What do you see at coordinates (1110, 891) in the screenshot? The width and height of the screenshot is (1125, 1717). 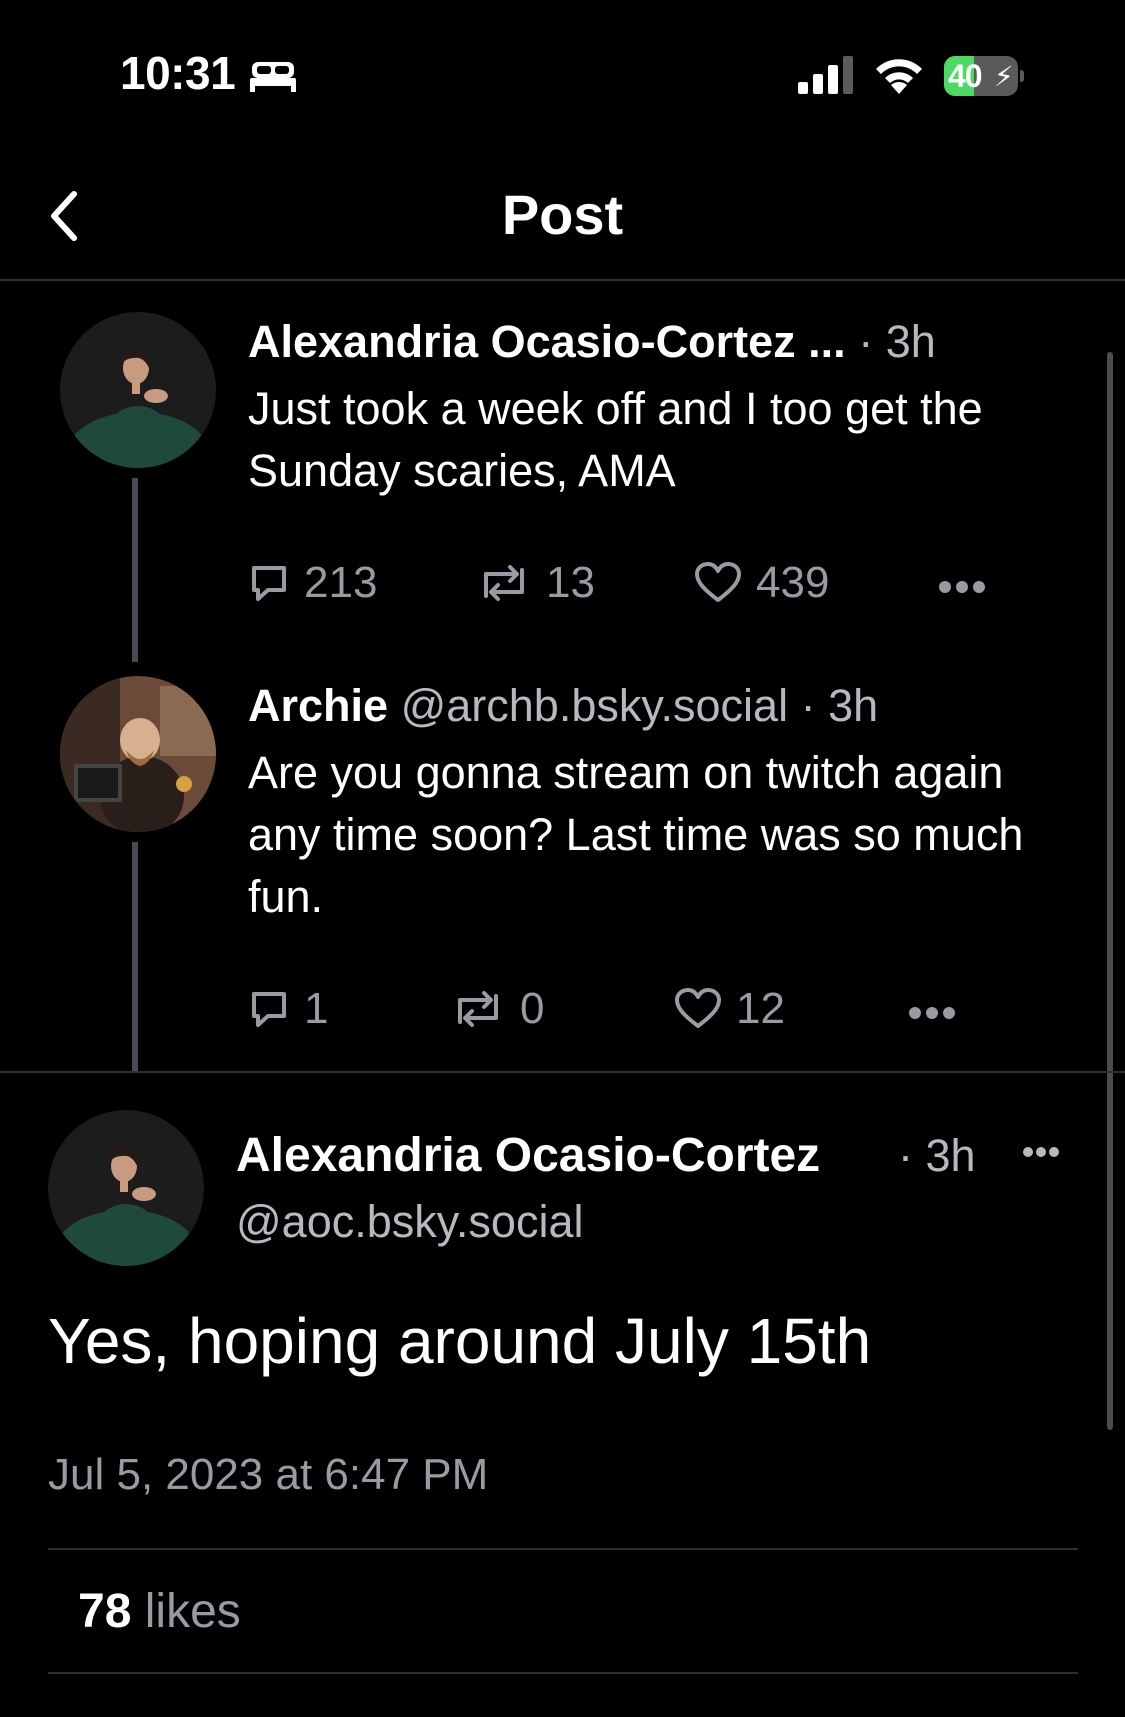 I see `scrollbar` at bounding box center [1110, 891].